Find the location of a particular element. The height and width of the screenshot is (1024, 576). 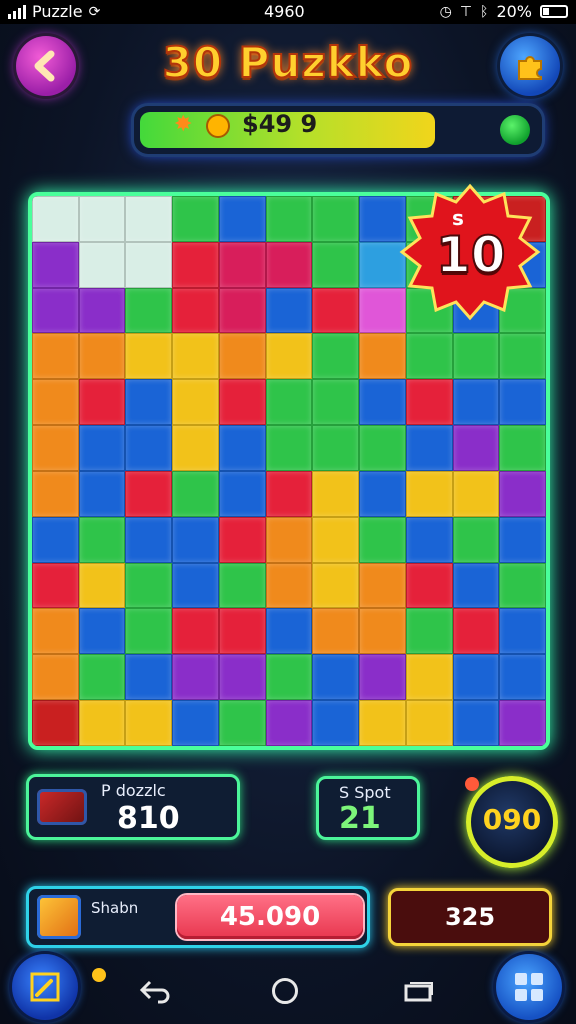

score-status-dot is located at coordinates (515, 130).